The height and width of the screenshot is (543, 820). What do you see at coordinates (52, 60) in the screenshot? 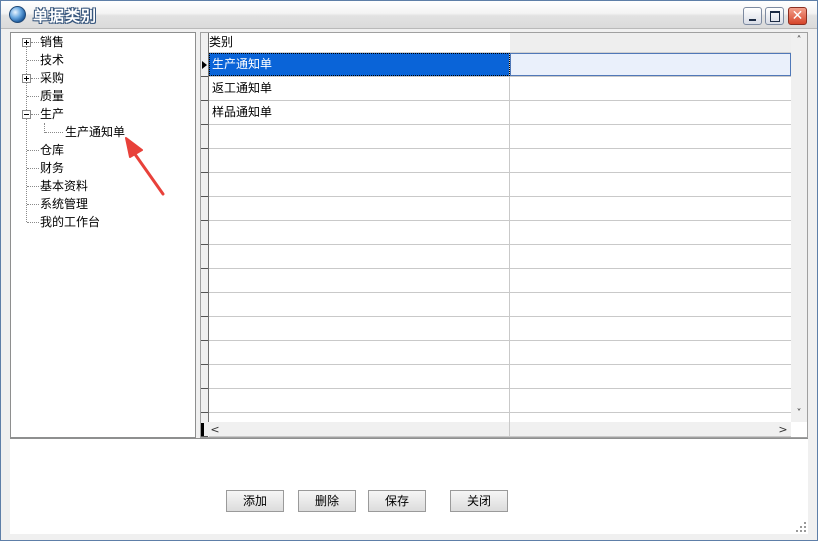
I see `tree-item-technology: 技术` at bounding box center [52, 60].